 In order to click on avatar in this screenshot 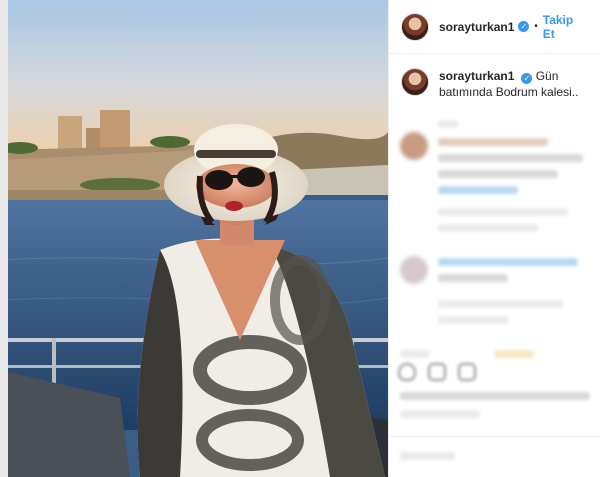, I will do `click(415, 26)`.